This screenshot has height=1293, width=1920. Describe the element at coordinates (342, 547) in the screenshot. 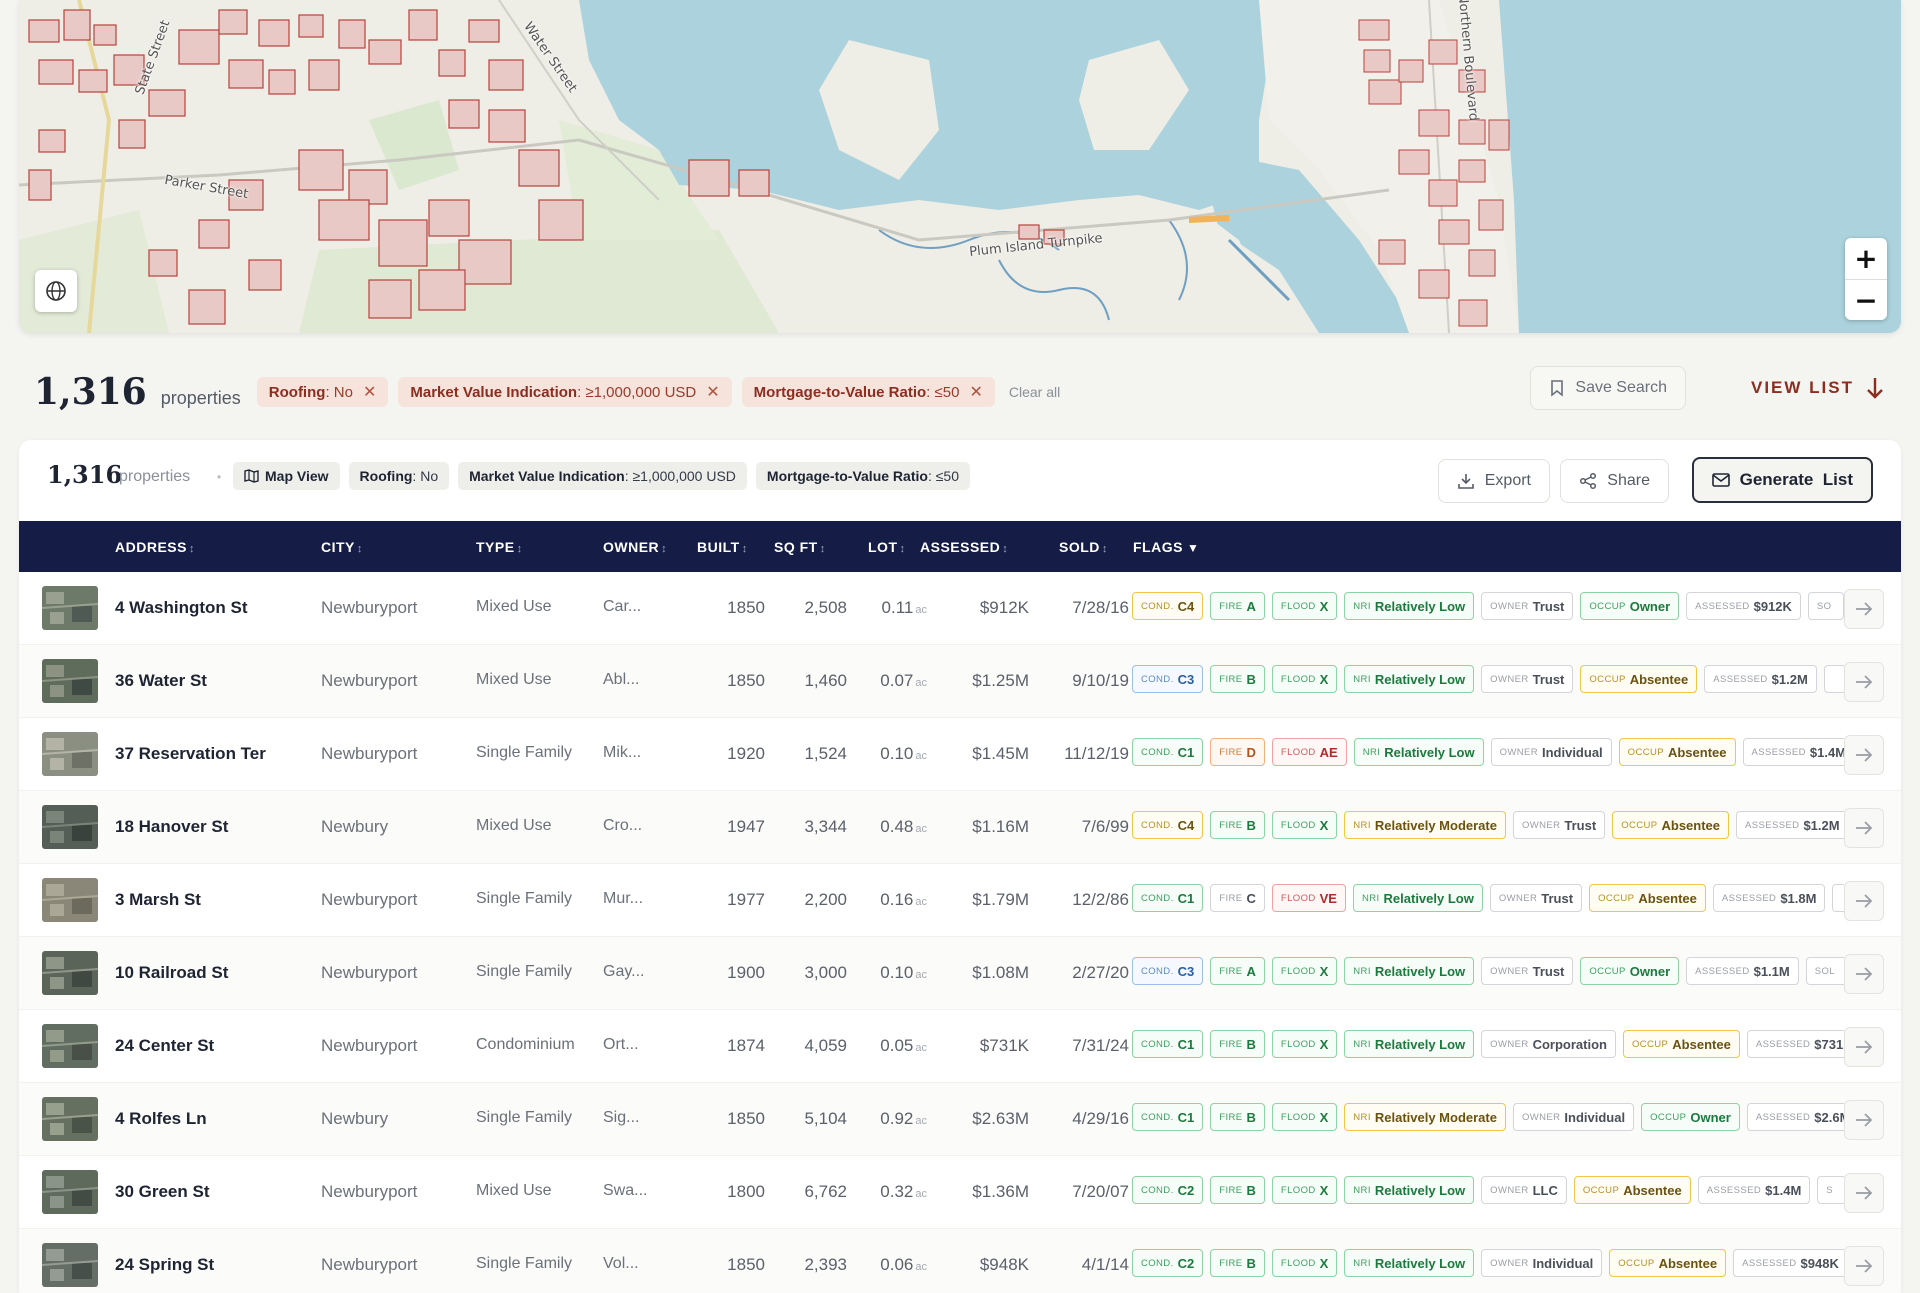

I see `column-header-city: CITY ↕` at that location.